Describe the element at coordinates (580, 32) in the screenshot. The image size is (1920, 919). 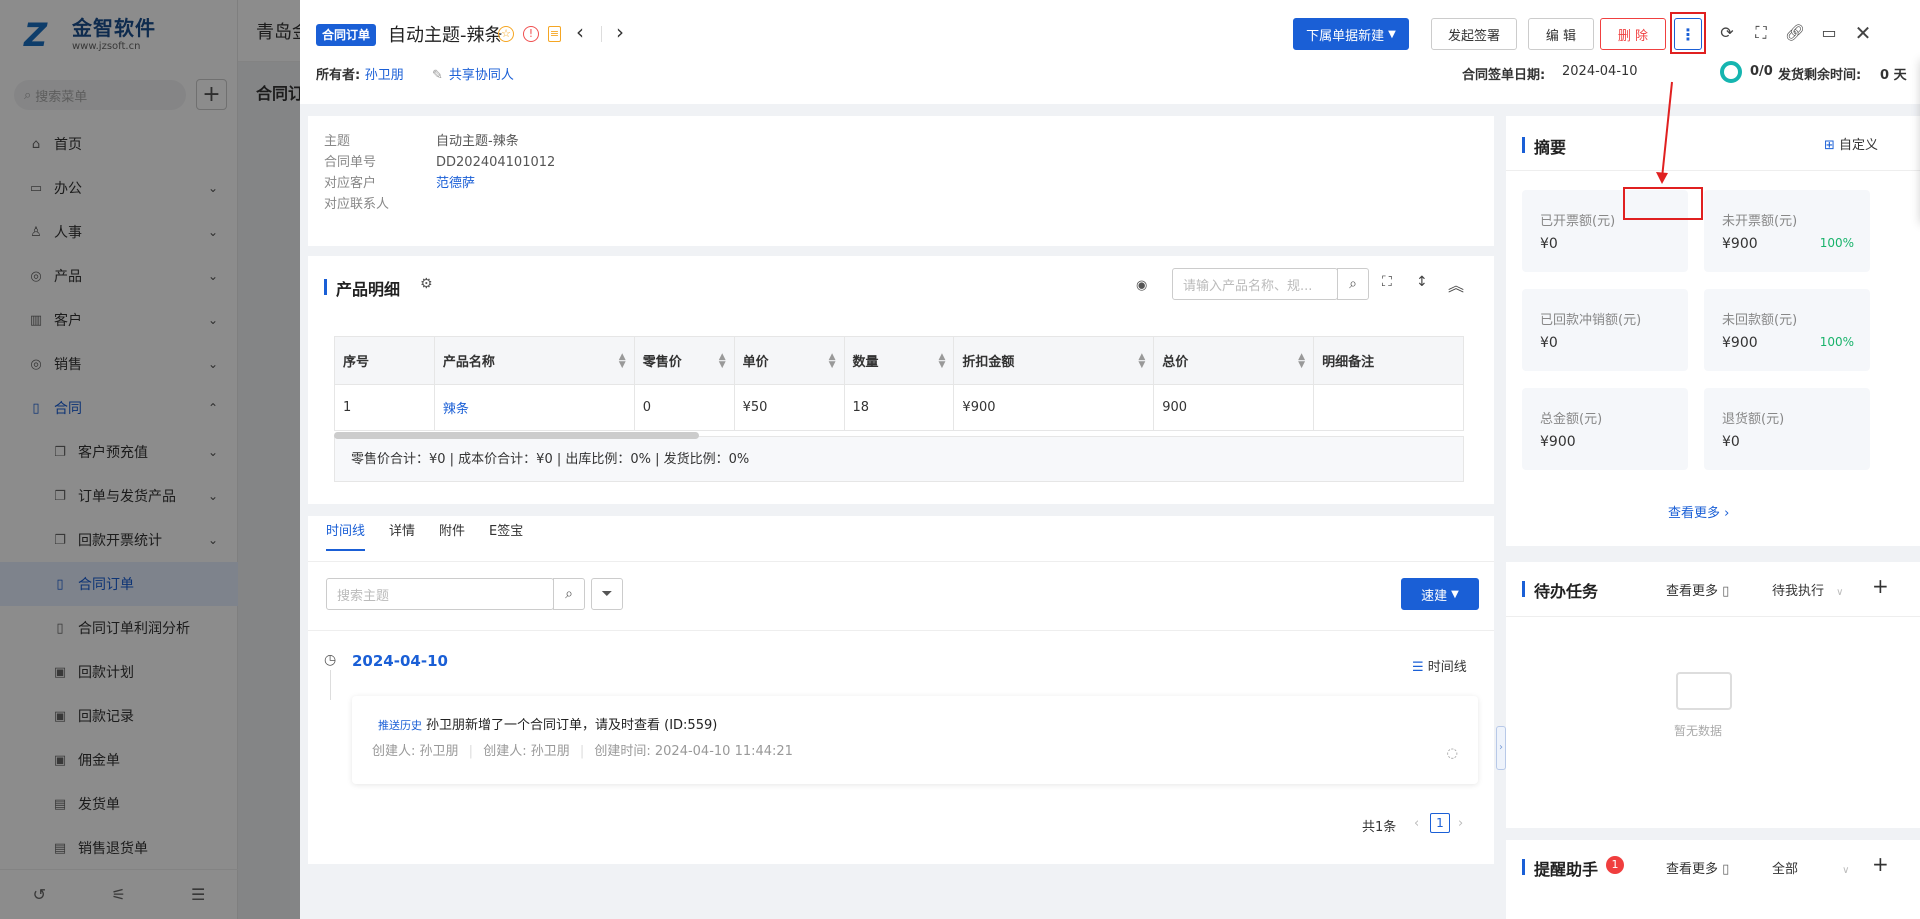
I see `previous-record-icon: ‹` at that location.